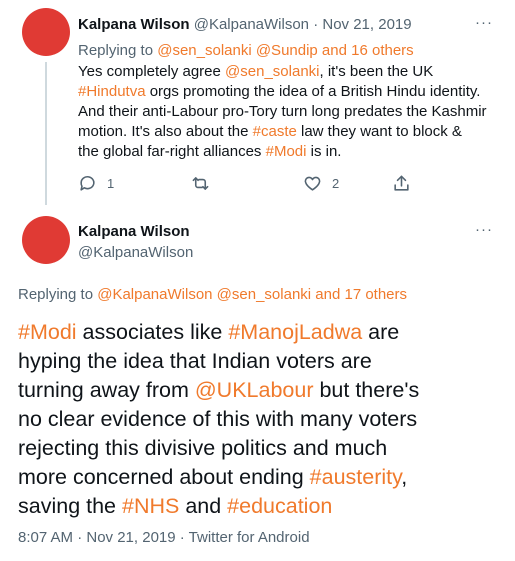 The image size is (515, 561). I want to click on hashtag-link: #education, so click(279, 506).